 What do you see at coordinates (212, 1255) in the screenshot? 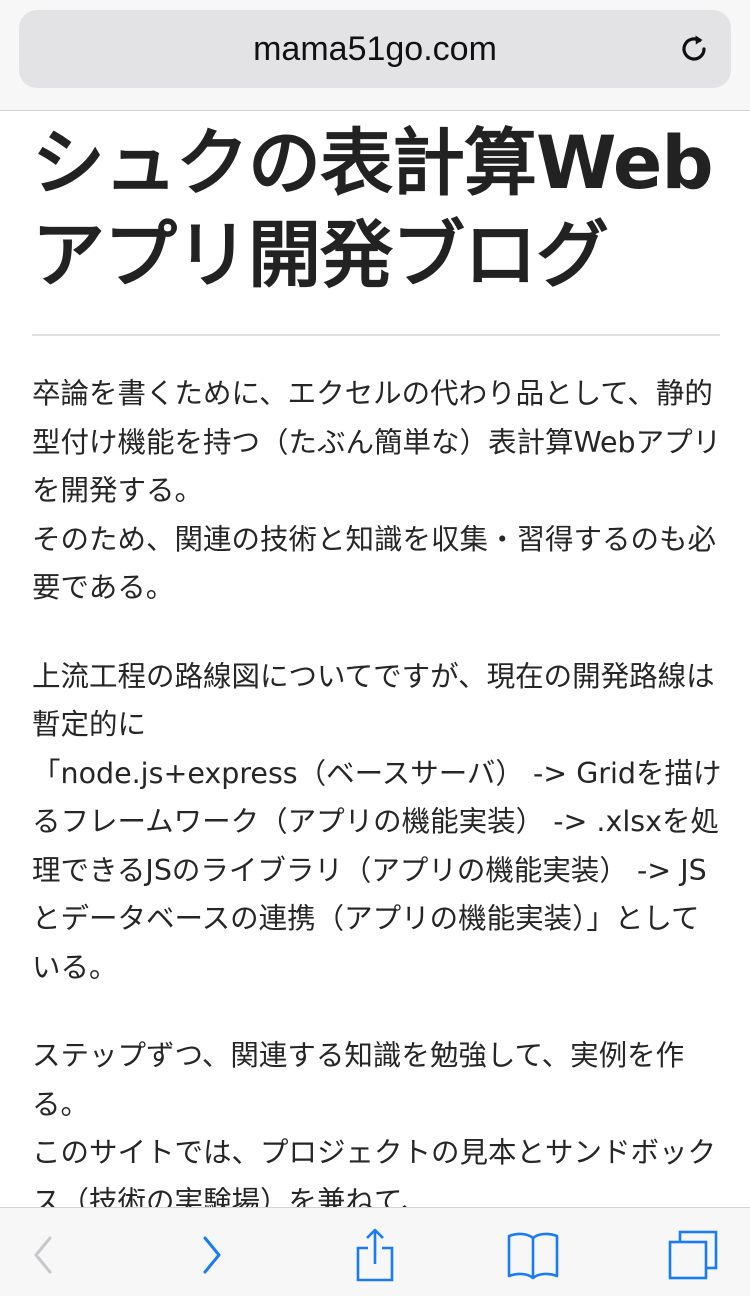
I see `forward-icon` at bounding box center [212, 1255].